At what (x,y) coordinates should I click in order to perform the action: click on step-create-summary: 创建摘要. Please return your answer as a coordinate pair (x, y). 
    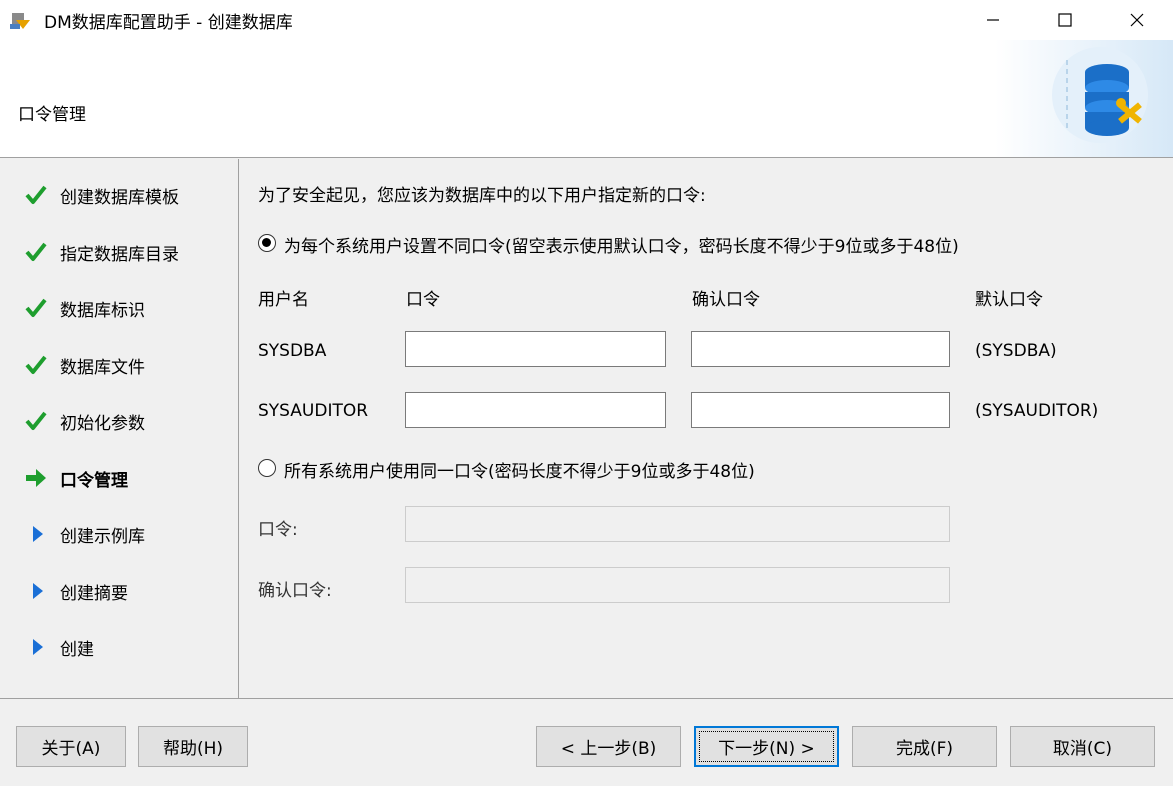
    Looking at the image, I should click on (119, 589).